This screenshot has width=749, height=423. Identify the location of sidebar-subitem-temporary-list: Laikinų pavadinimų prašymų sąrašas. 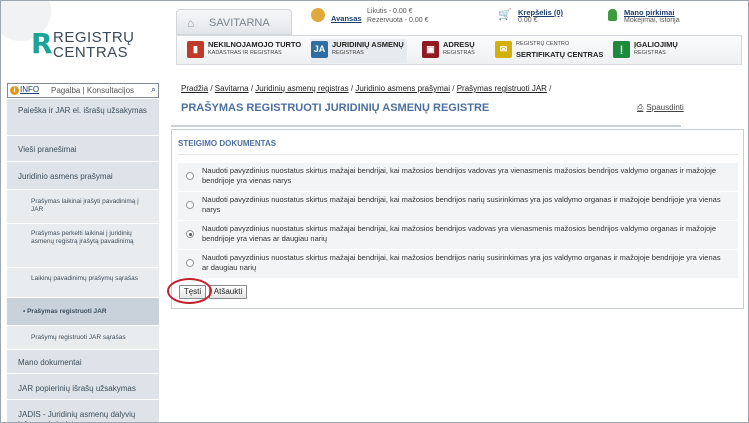
(83, 282).